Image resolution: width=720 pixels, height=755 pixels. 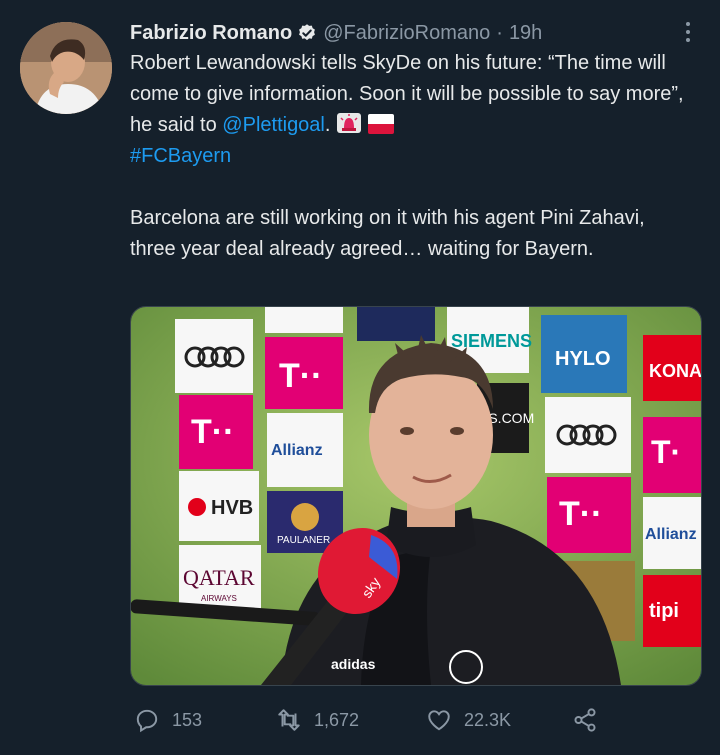 What do you see at coordinates (289, 720) in the screenshot?
I see `retweet-icon` at bounding box center [289, 720].